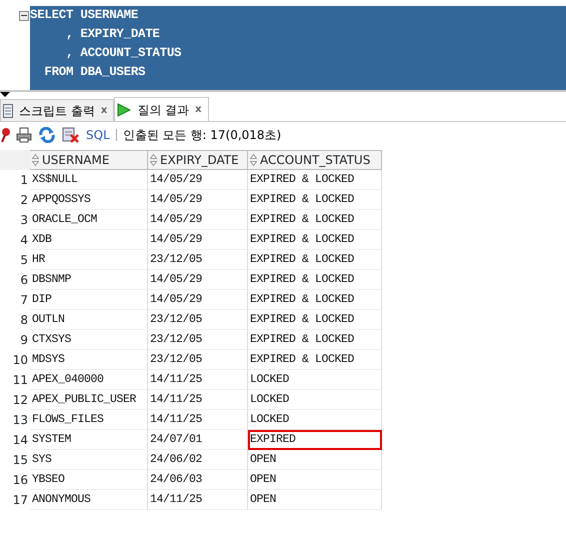 This screenshot has height=549, width=566. I want to click on code-line: , ACCOUNT_STATUS, so click(123, 53).